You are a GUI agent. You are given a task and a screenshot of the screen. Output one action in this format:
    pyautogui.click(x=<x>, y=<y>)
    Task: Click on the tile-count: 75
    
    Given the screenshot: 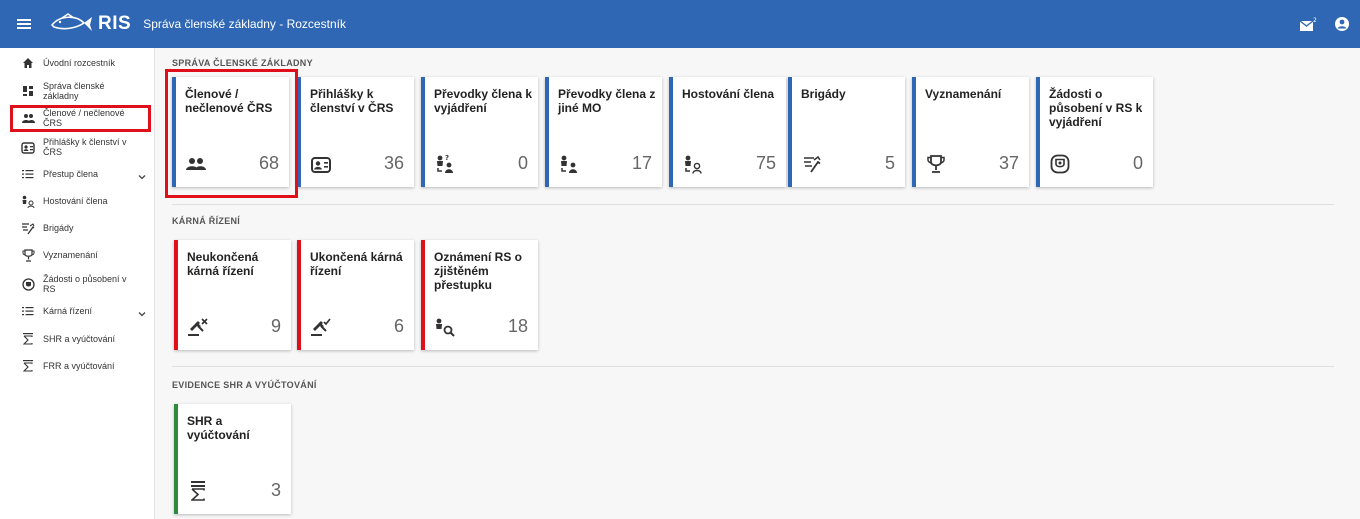 What is the action you would take?
    pyautogui.click(x=765, y=163)
    